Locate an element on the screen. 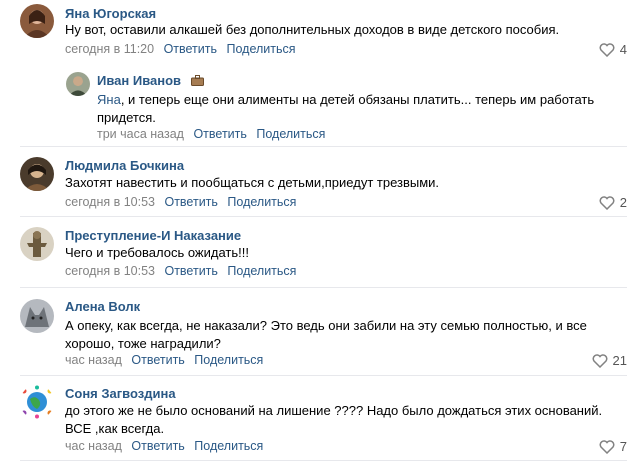 The image size is (637, 463). like-button: 2 is located at coordinates (613, 202).